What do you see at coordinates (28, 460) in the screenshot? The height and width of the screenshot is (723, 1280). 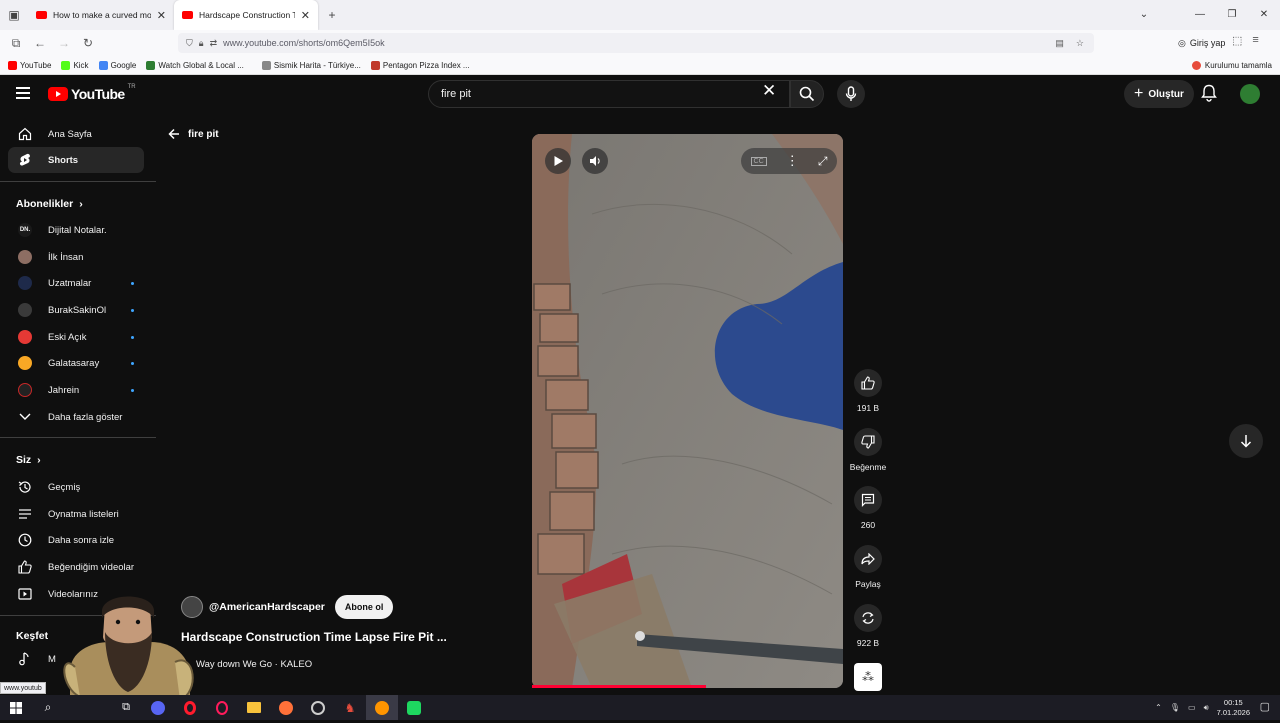 I see `you-heading: Siz ›` at bounding box center [28, 460].